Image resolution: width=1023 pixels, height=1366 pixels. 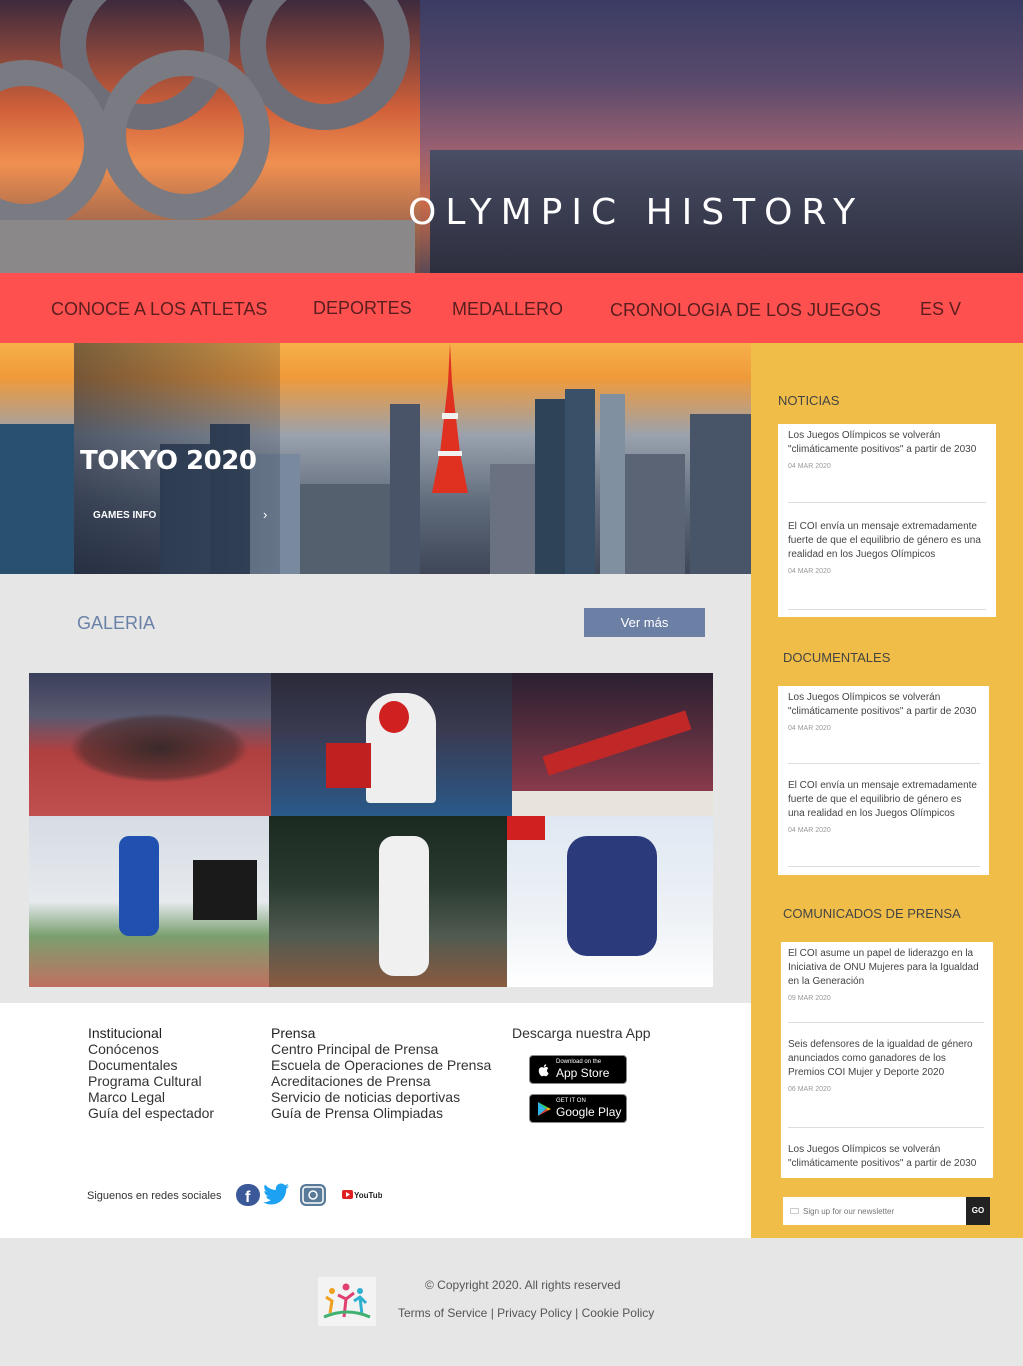 I want to click on tokyo-banner: TOKYO 2020 GAMES INFO ›, so click(x=375, y=458).